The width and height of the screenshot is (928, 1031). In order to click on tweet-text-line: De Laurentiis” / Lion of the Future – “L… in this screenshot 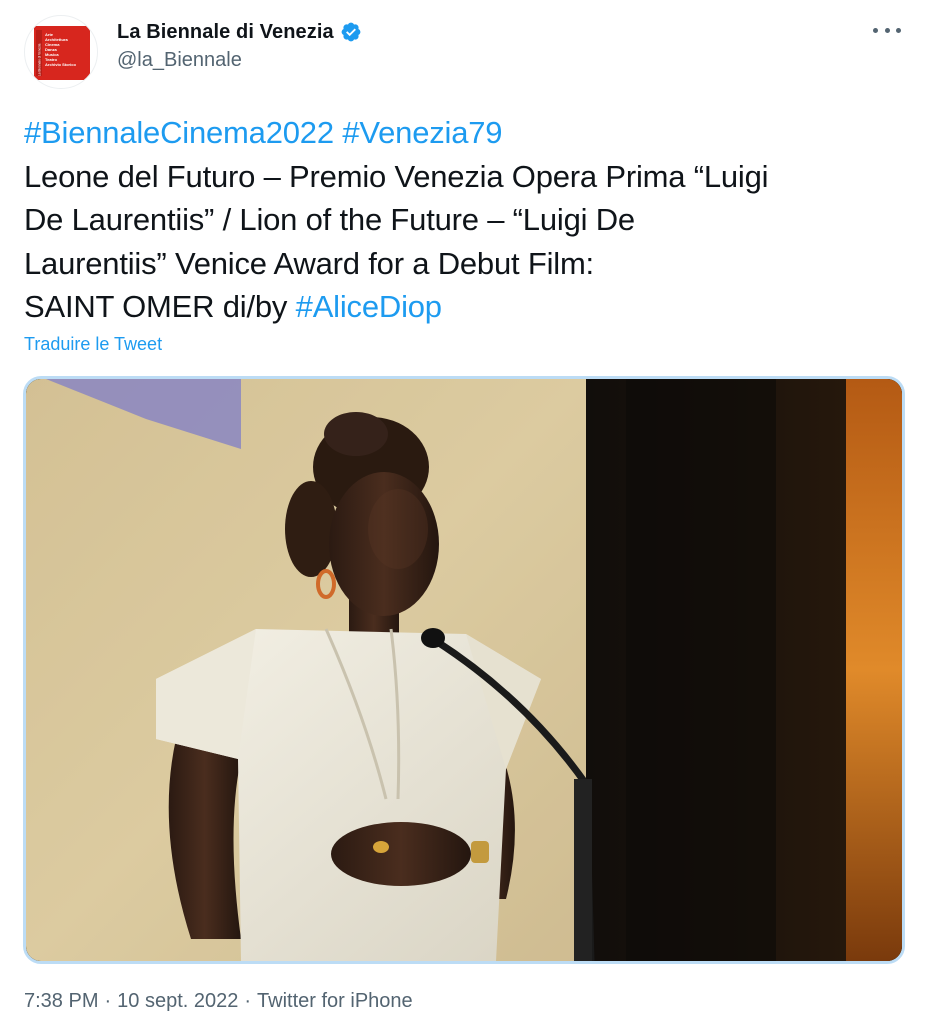, I will do `click(329, 219)`.